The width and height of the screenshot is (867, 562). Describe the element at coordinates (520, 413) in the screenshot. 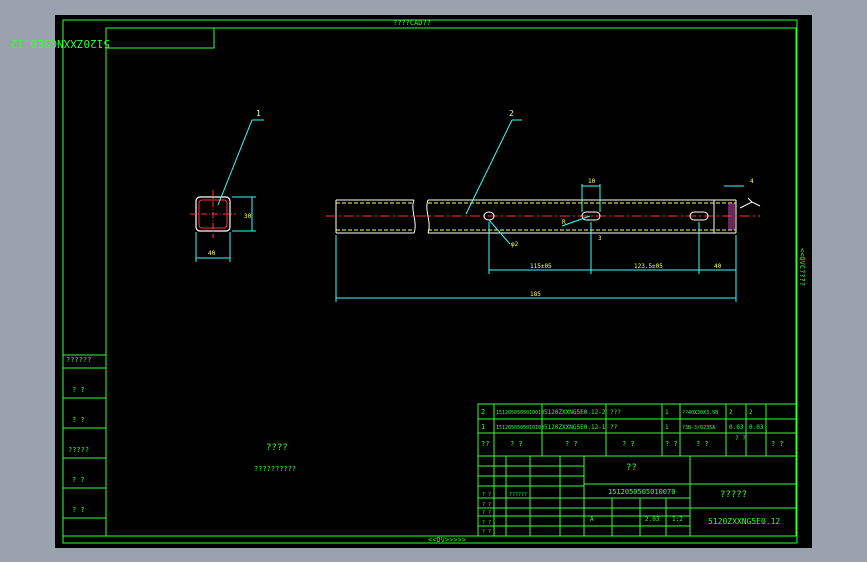

I see `bom-cell: 1512050505010010` at that location.